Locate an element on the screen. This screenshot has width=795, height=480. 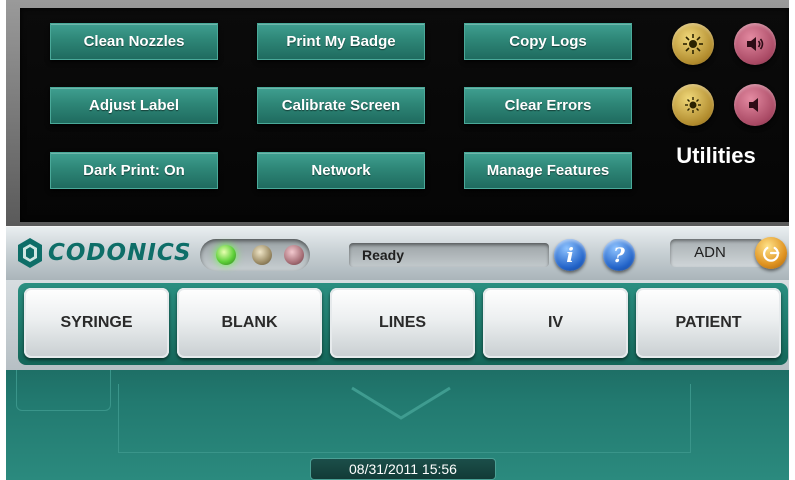
logo-hexagon-icon is located at coordinates (30, 253).